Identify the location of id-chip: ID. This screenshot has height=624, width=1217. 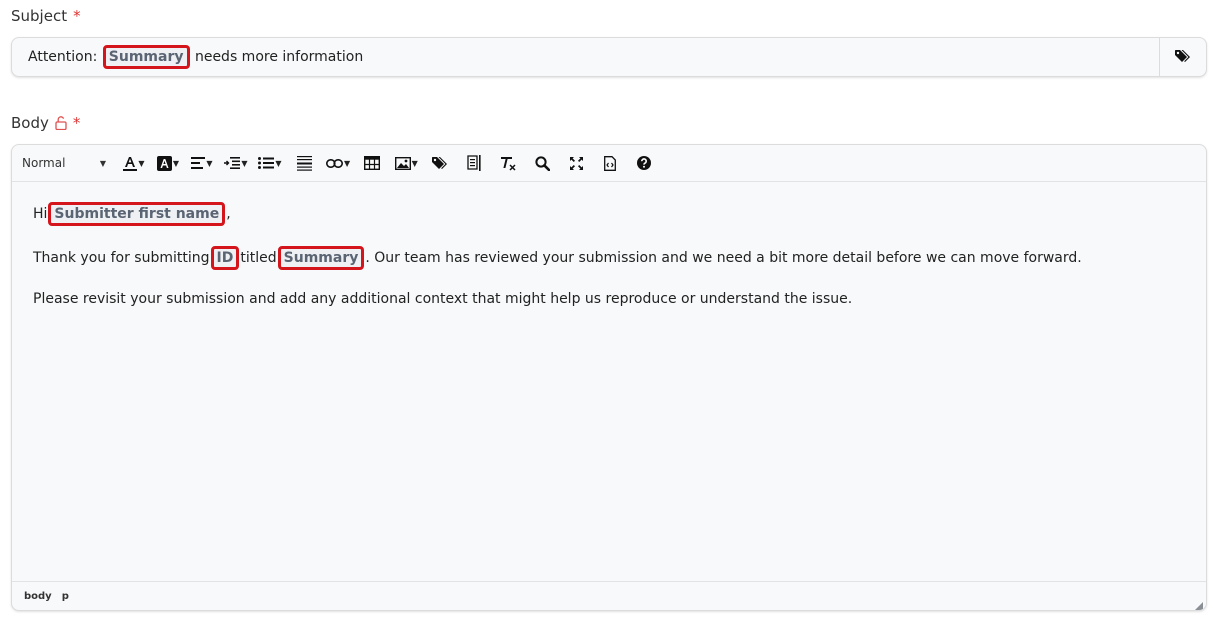
(225, 258).